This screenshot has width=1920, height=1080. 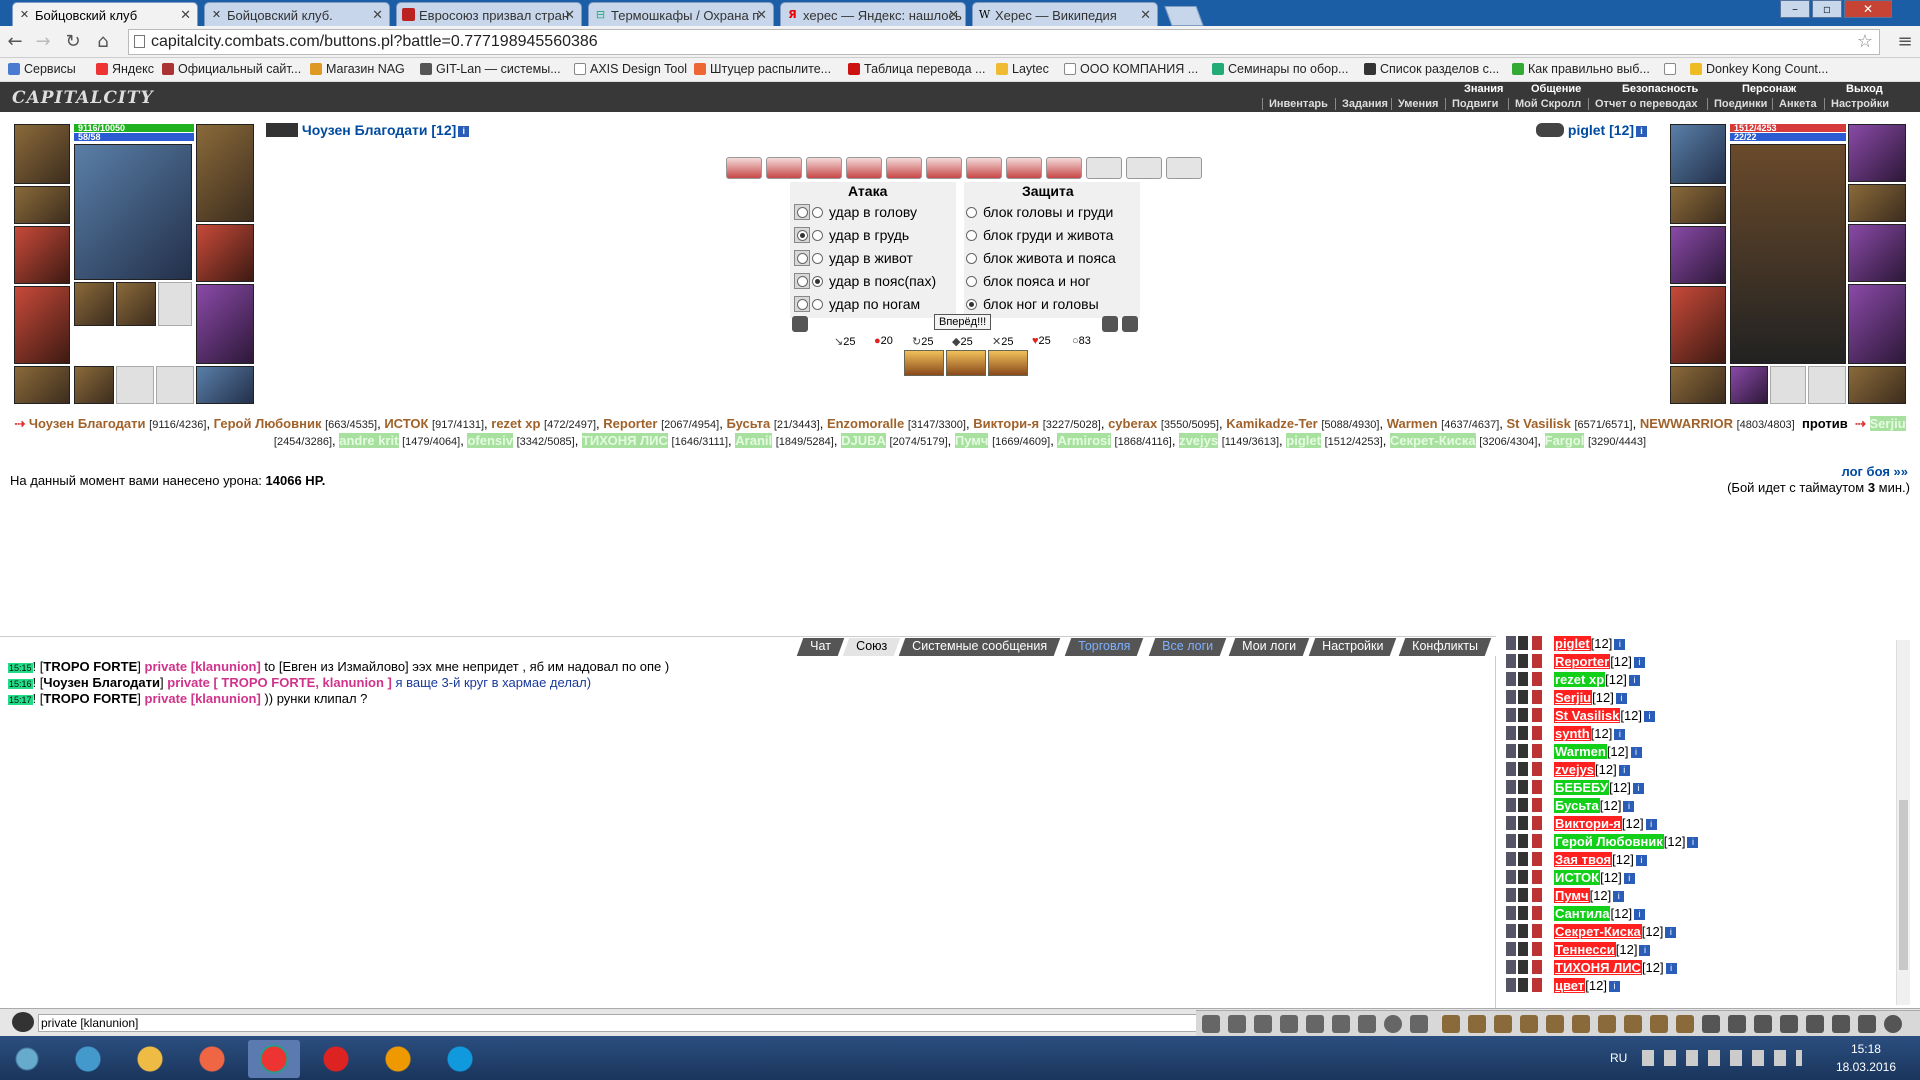 I want to click on menu-communication: Общение, so click(x=1556, y=89).